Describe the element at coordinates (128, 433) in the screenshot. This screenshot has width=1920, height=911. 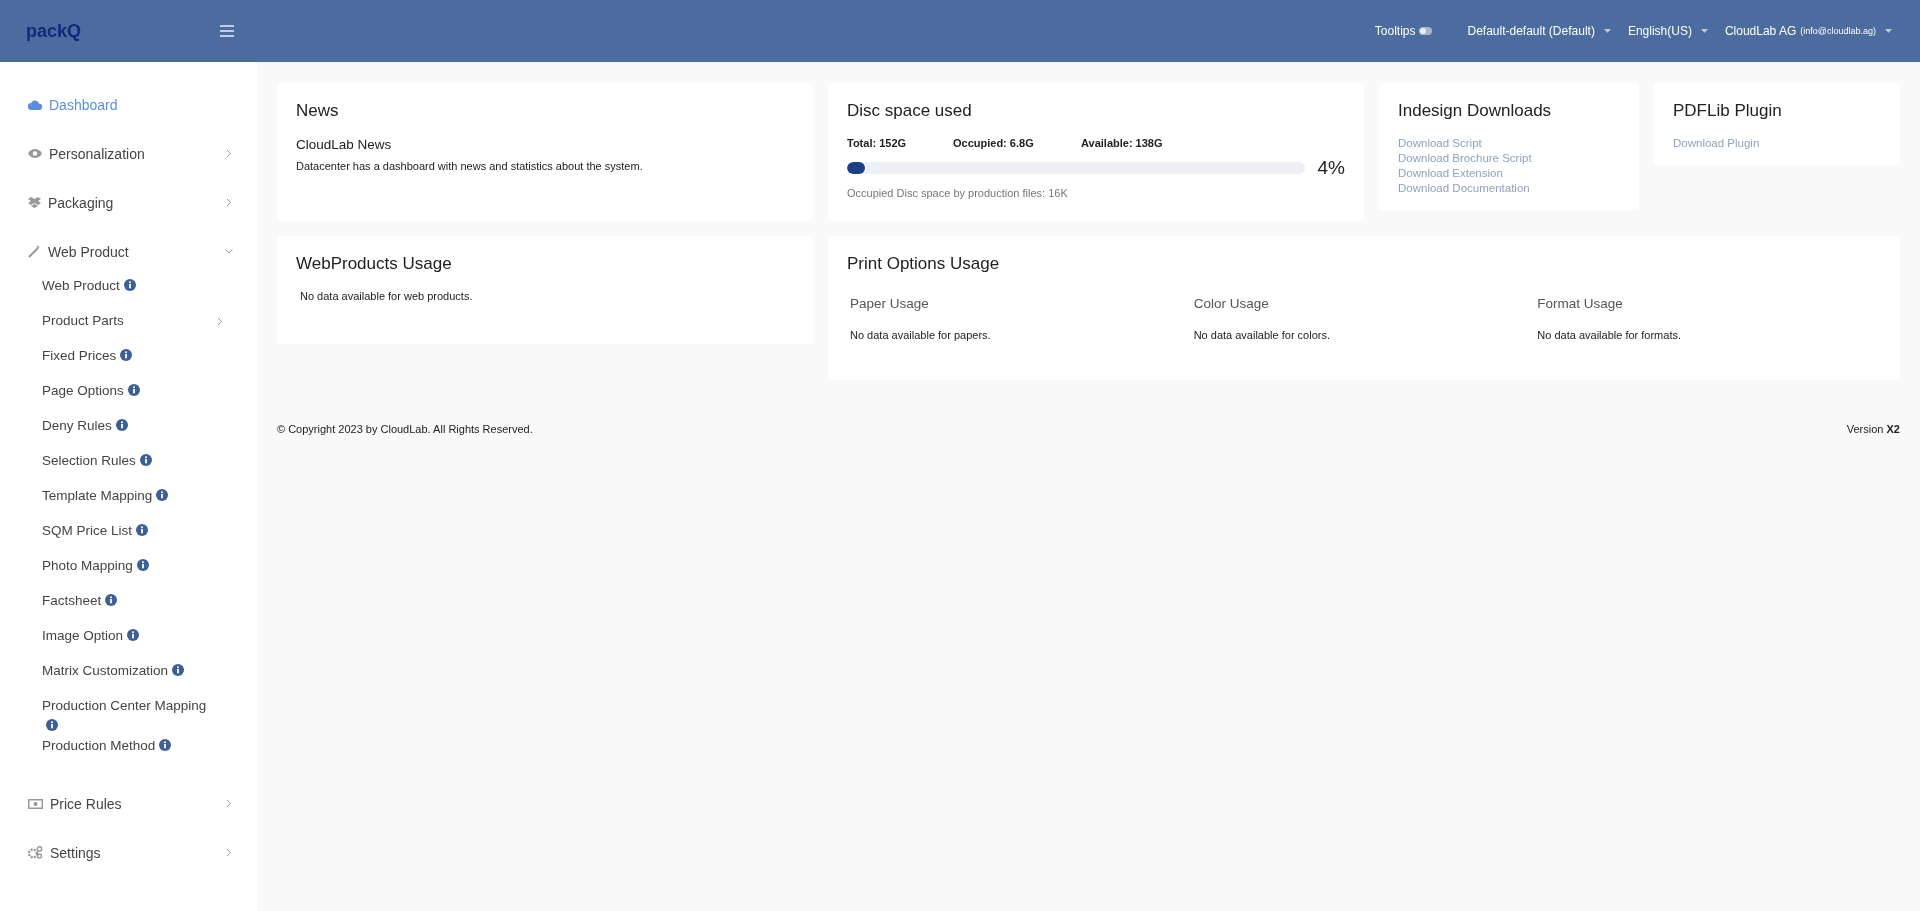
I see `sidebar-subitem: Deny Rules` at that location.